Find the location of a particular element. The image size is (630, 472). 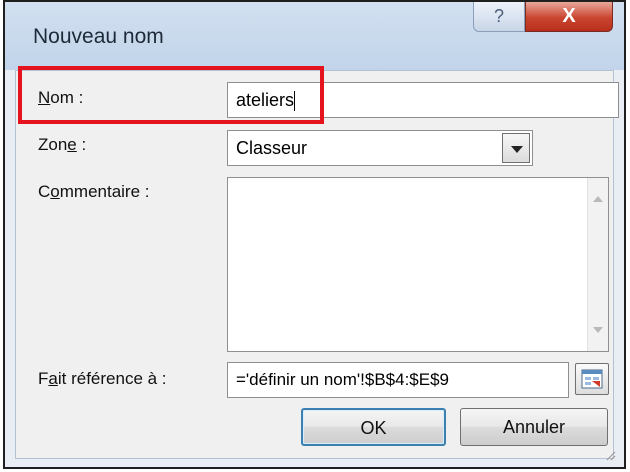

collapse-dialog-button is located at coordinates (592, 379).